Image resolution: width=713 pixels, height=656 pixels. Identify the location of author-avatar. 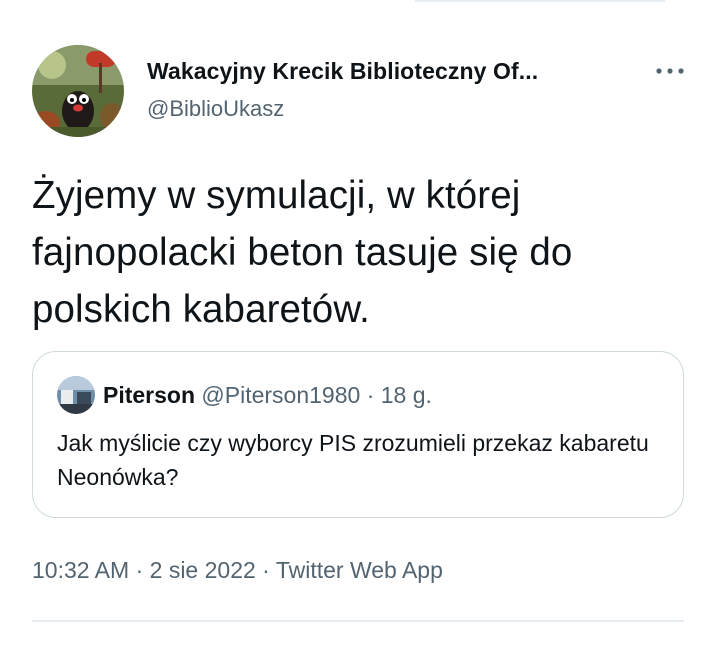
(78, 91).